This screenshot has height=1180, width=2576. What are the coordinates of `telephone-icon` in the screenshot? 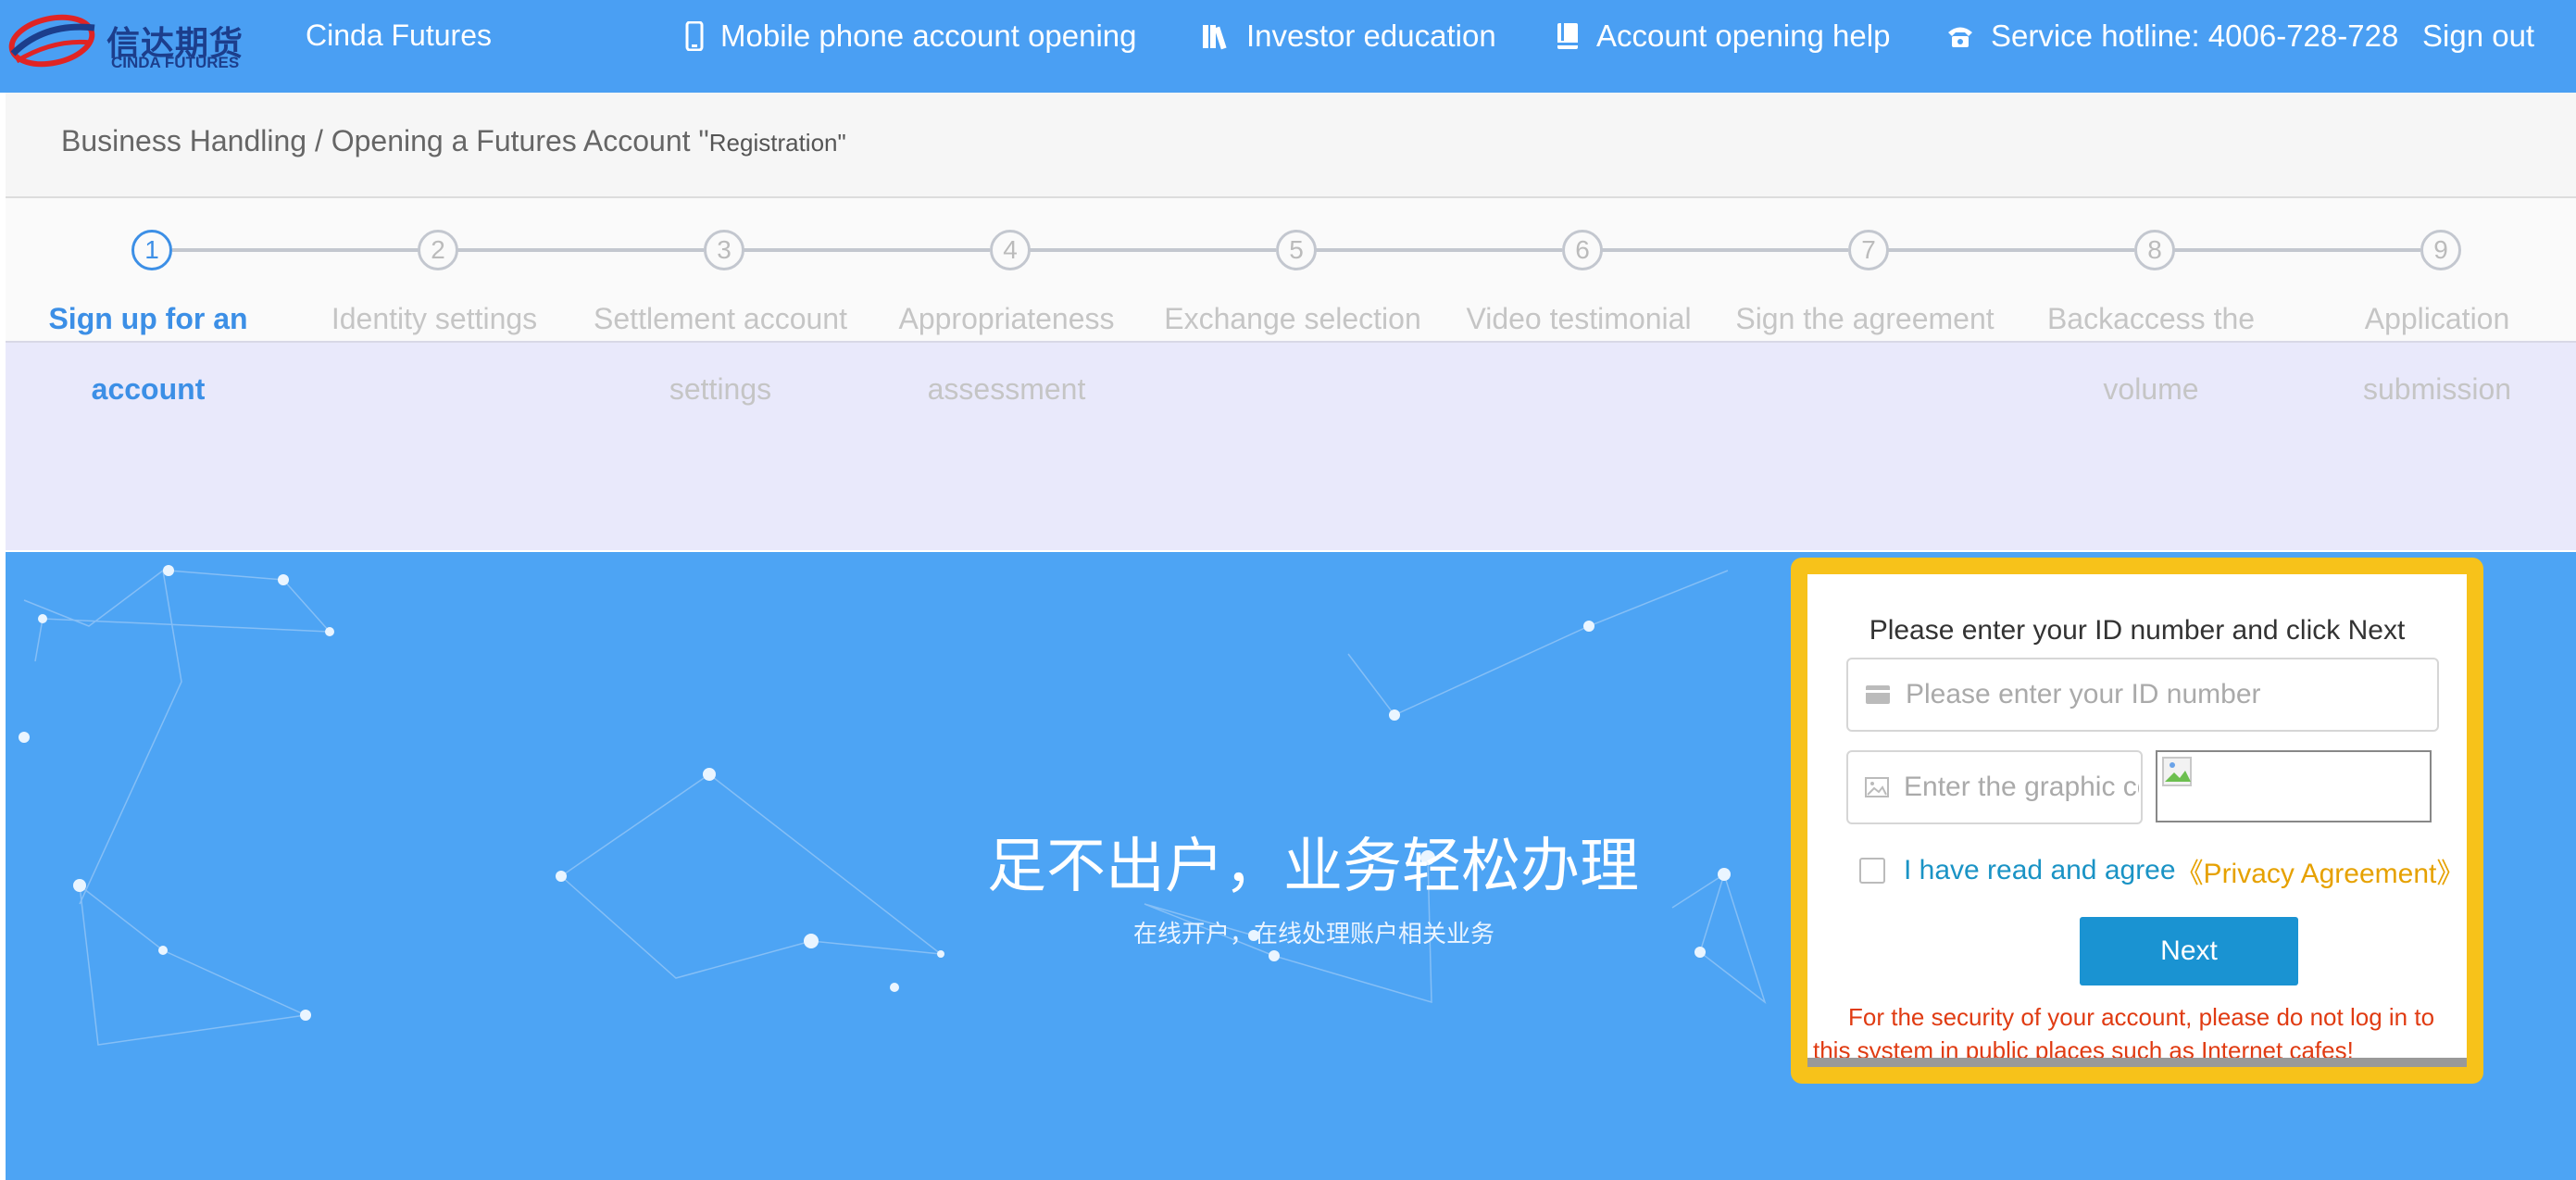 It's located at (1960, 37).